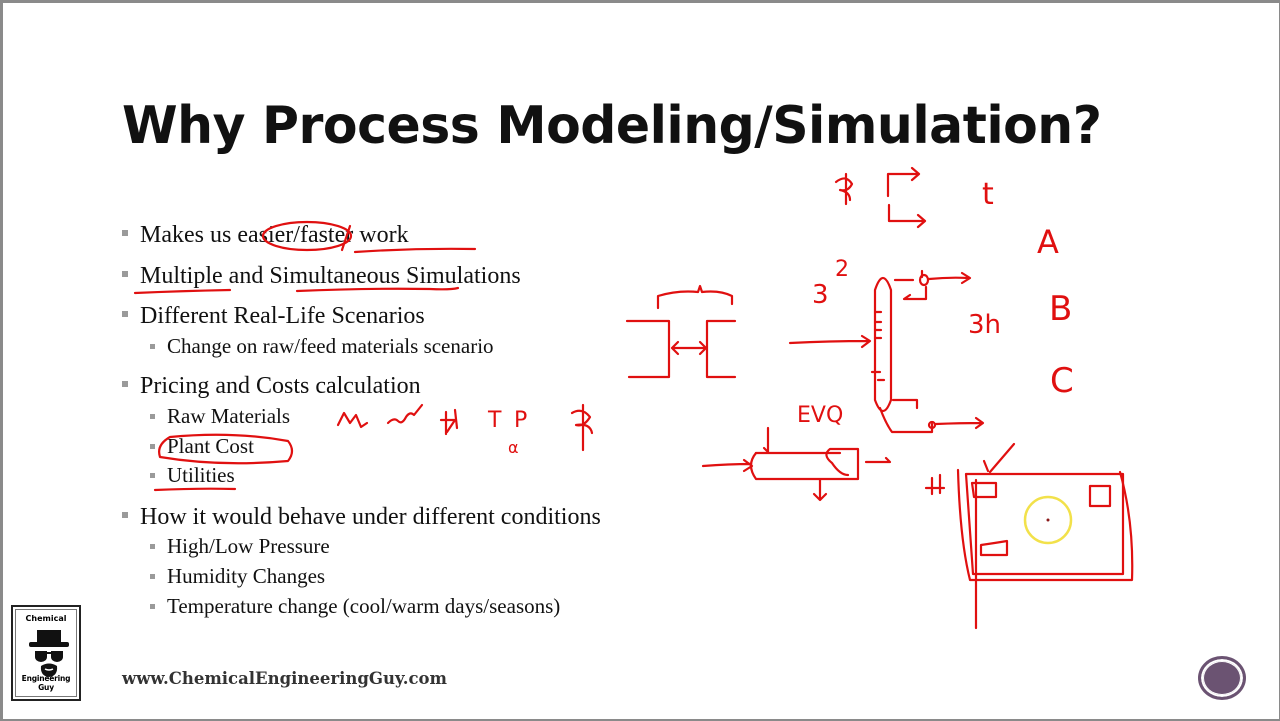  I want to click on slide-nav-button, so click(1222, 678).